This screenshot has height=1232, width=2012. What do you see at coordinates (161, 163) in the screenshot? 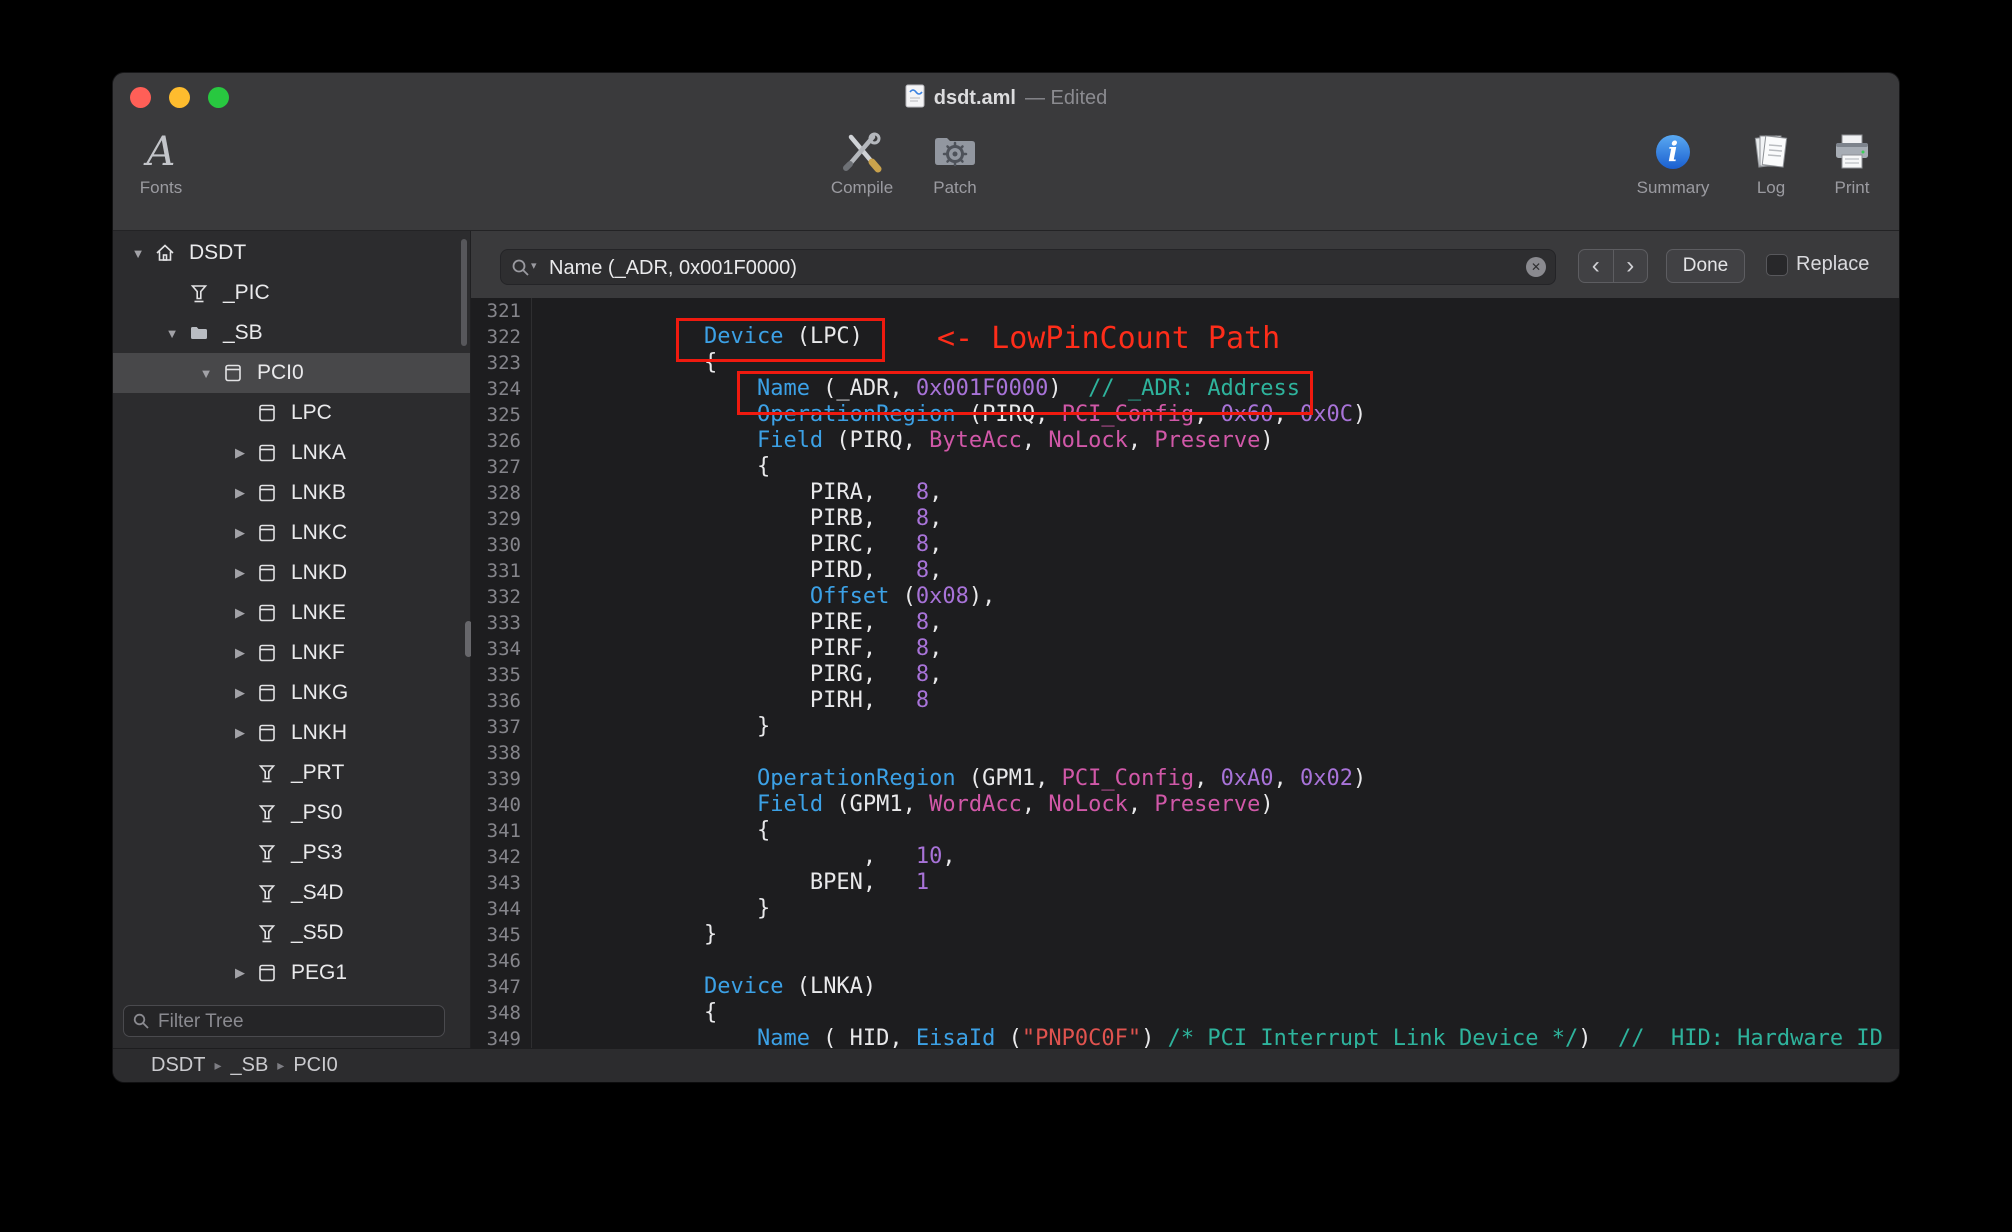
I see `fonts-button: A Fonts` at bounding box center [161, 163].